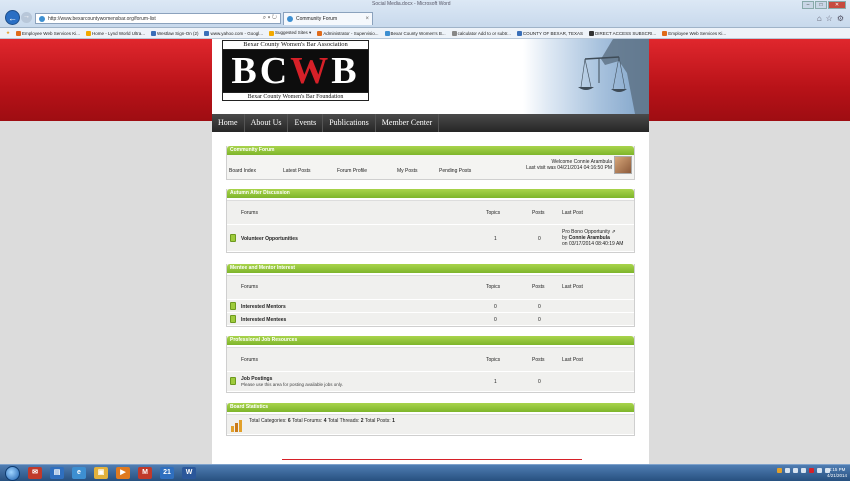 This screenshot has width=850, height=481. Describe the element at coordinates (12, 17) in the screenshot. I see `back-button: ←` at that location.